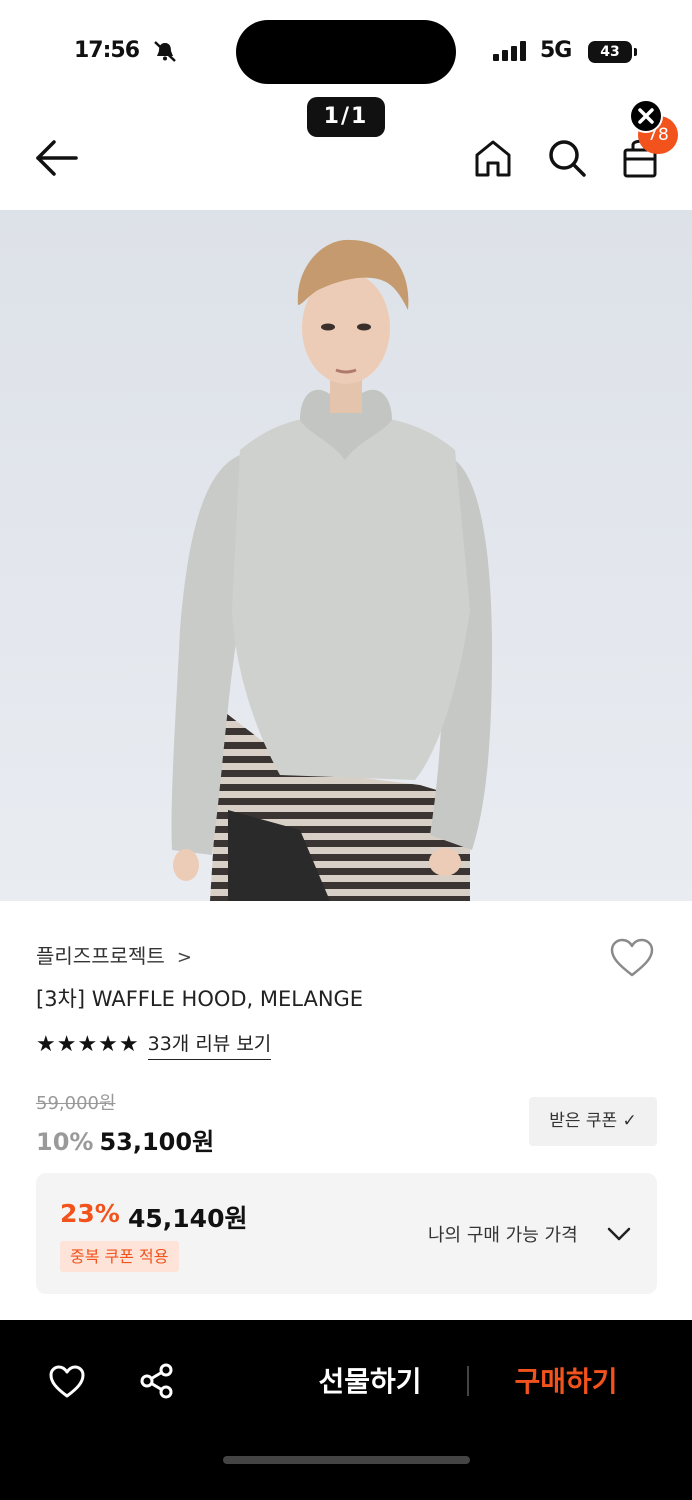 The image size is (692, 1500). Describe the element at coordinates (566, 1382) in the screenshot. I see `buy-button: 구매하기` at that location.